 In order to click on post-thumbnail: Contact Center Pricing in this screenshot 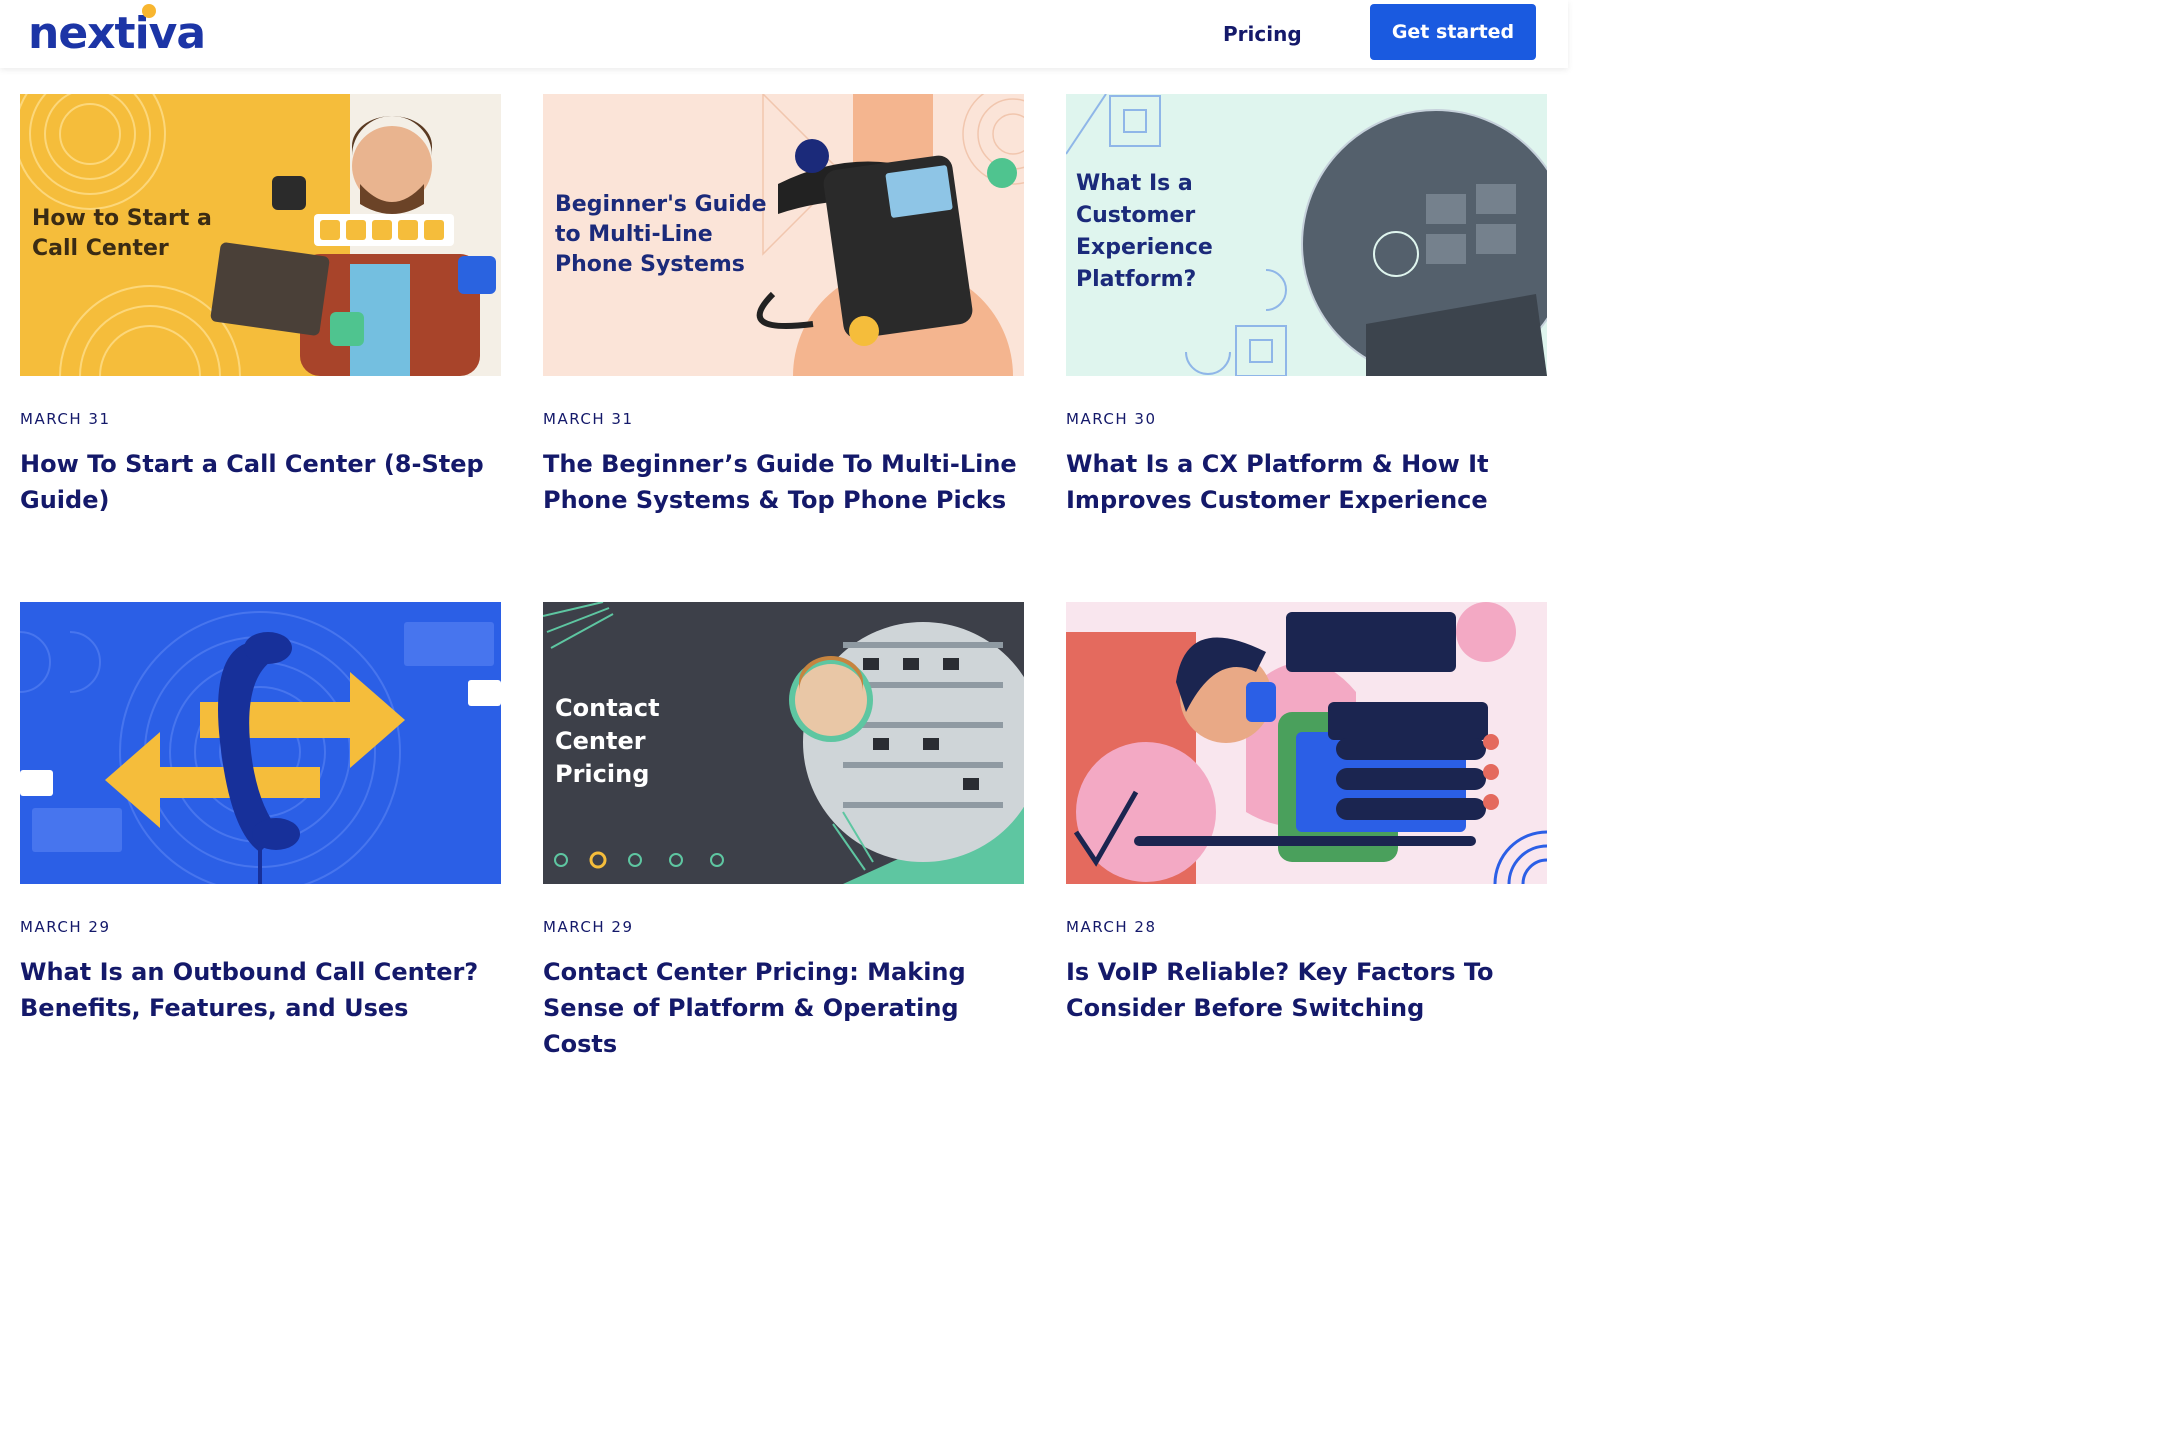, I will do `click(783, 743)`.